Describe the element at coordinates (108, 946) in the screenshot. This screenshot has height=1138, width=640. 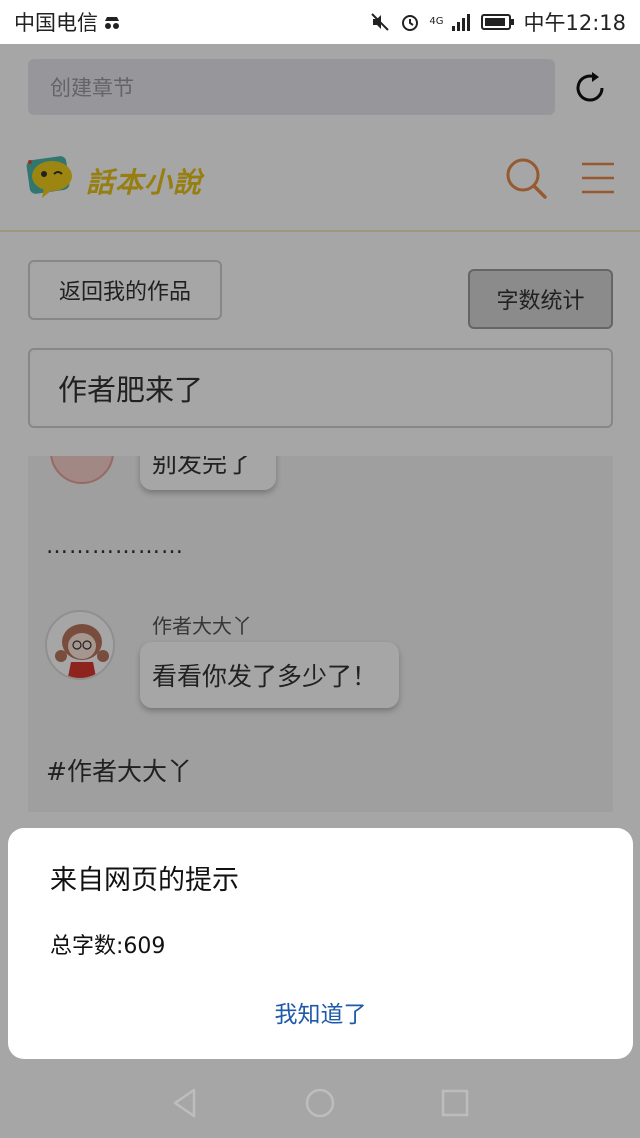
I see `dialog-message: 总字数:609` at that location.